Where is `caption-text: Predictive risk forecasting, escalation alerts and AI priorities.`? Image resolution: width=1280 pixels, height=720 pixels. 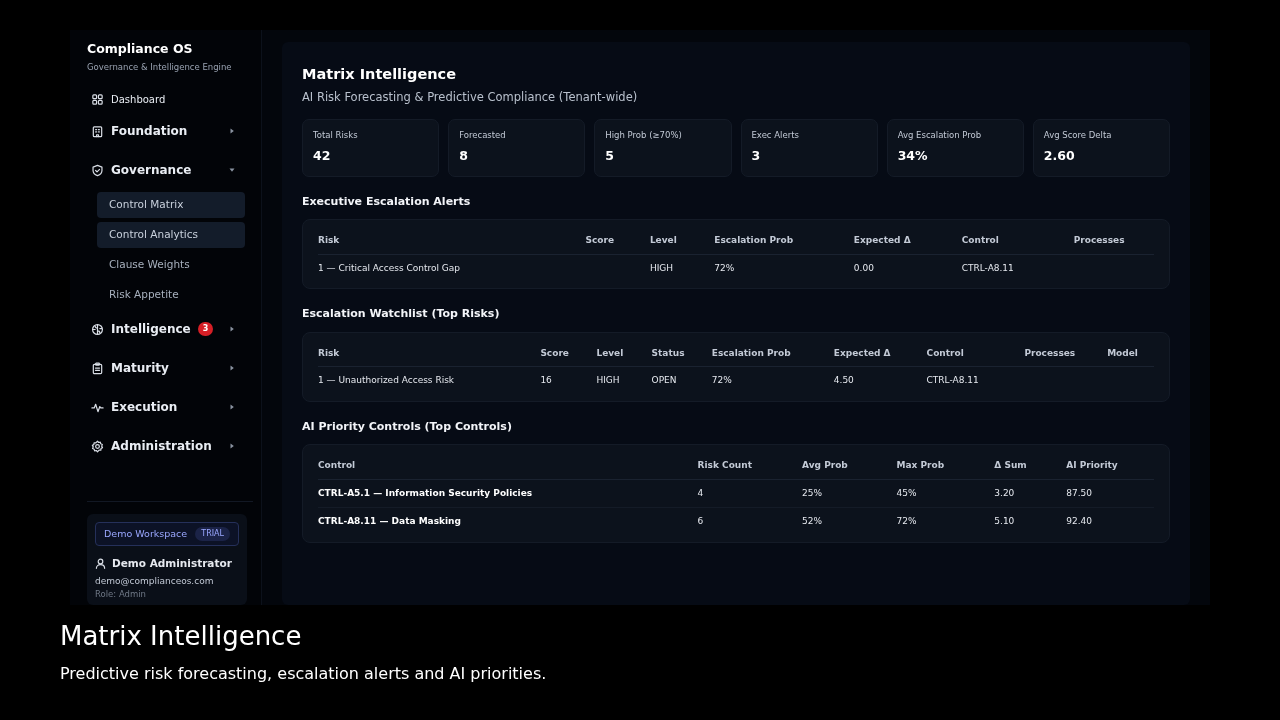 caption-text: Predictive risk forecasting, escalation alerts and AI priorities. is located at coordinates (304, 674).